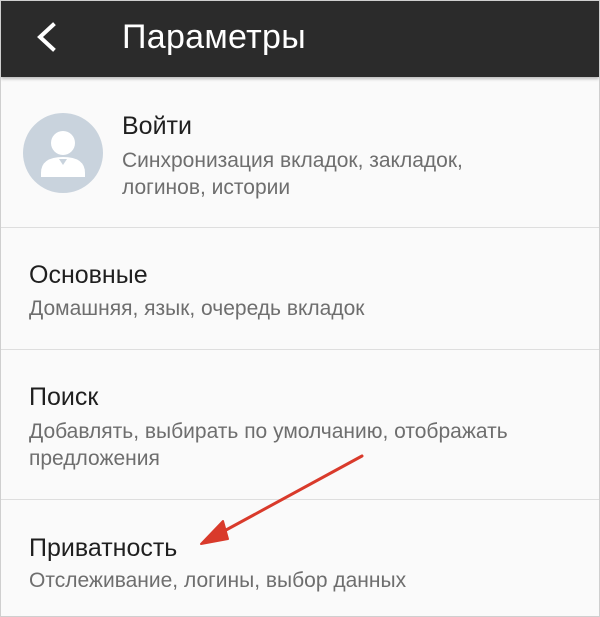 The width and height of the screenshot is (600, 617). What do you see at coordinates (94, 458) in the screenshot?
I see `search-subtitle-line-2: предложения` at bounding box center [94, 458].